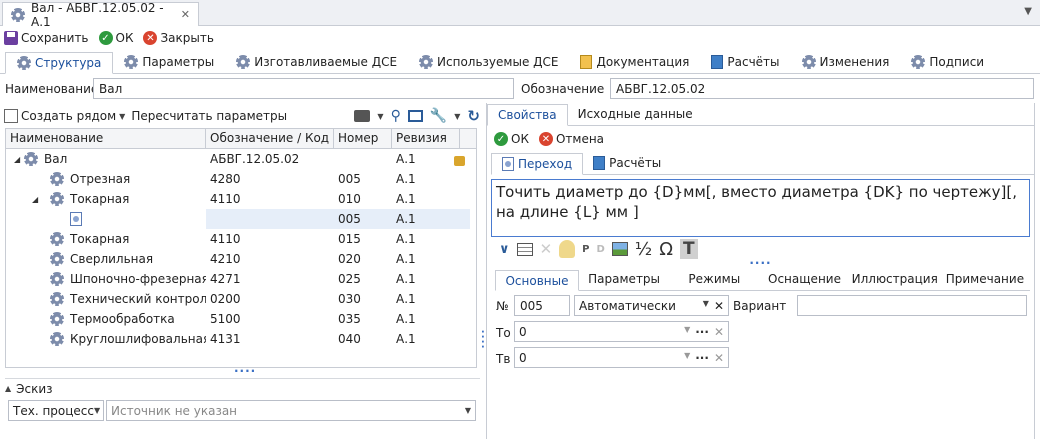 This screenshot has width=1040, height=439. What do you see at coordinates (714, 279) in the screenshot?
I see `tab-modes: Режимы` at bounding box center [714, 279].